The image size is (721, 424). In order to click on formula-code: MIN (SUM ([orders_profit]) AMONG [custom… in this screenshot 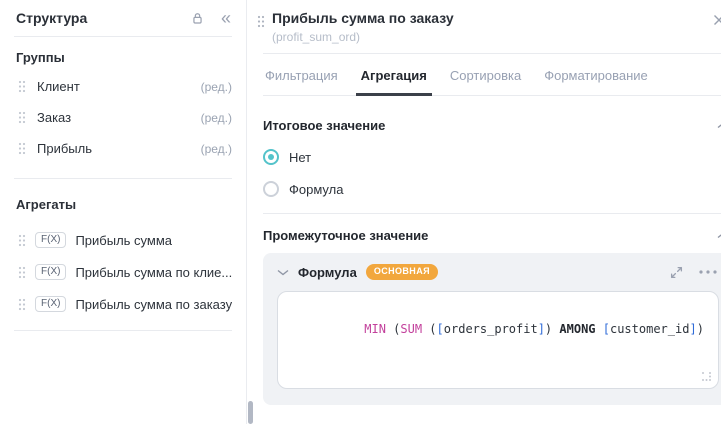, I will do `click(534, 329)`.